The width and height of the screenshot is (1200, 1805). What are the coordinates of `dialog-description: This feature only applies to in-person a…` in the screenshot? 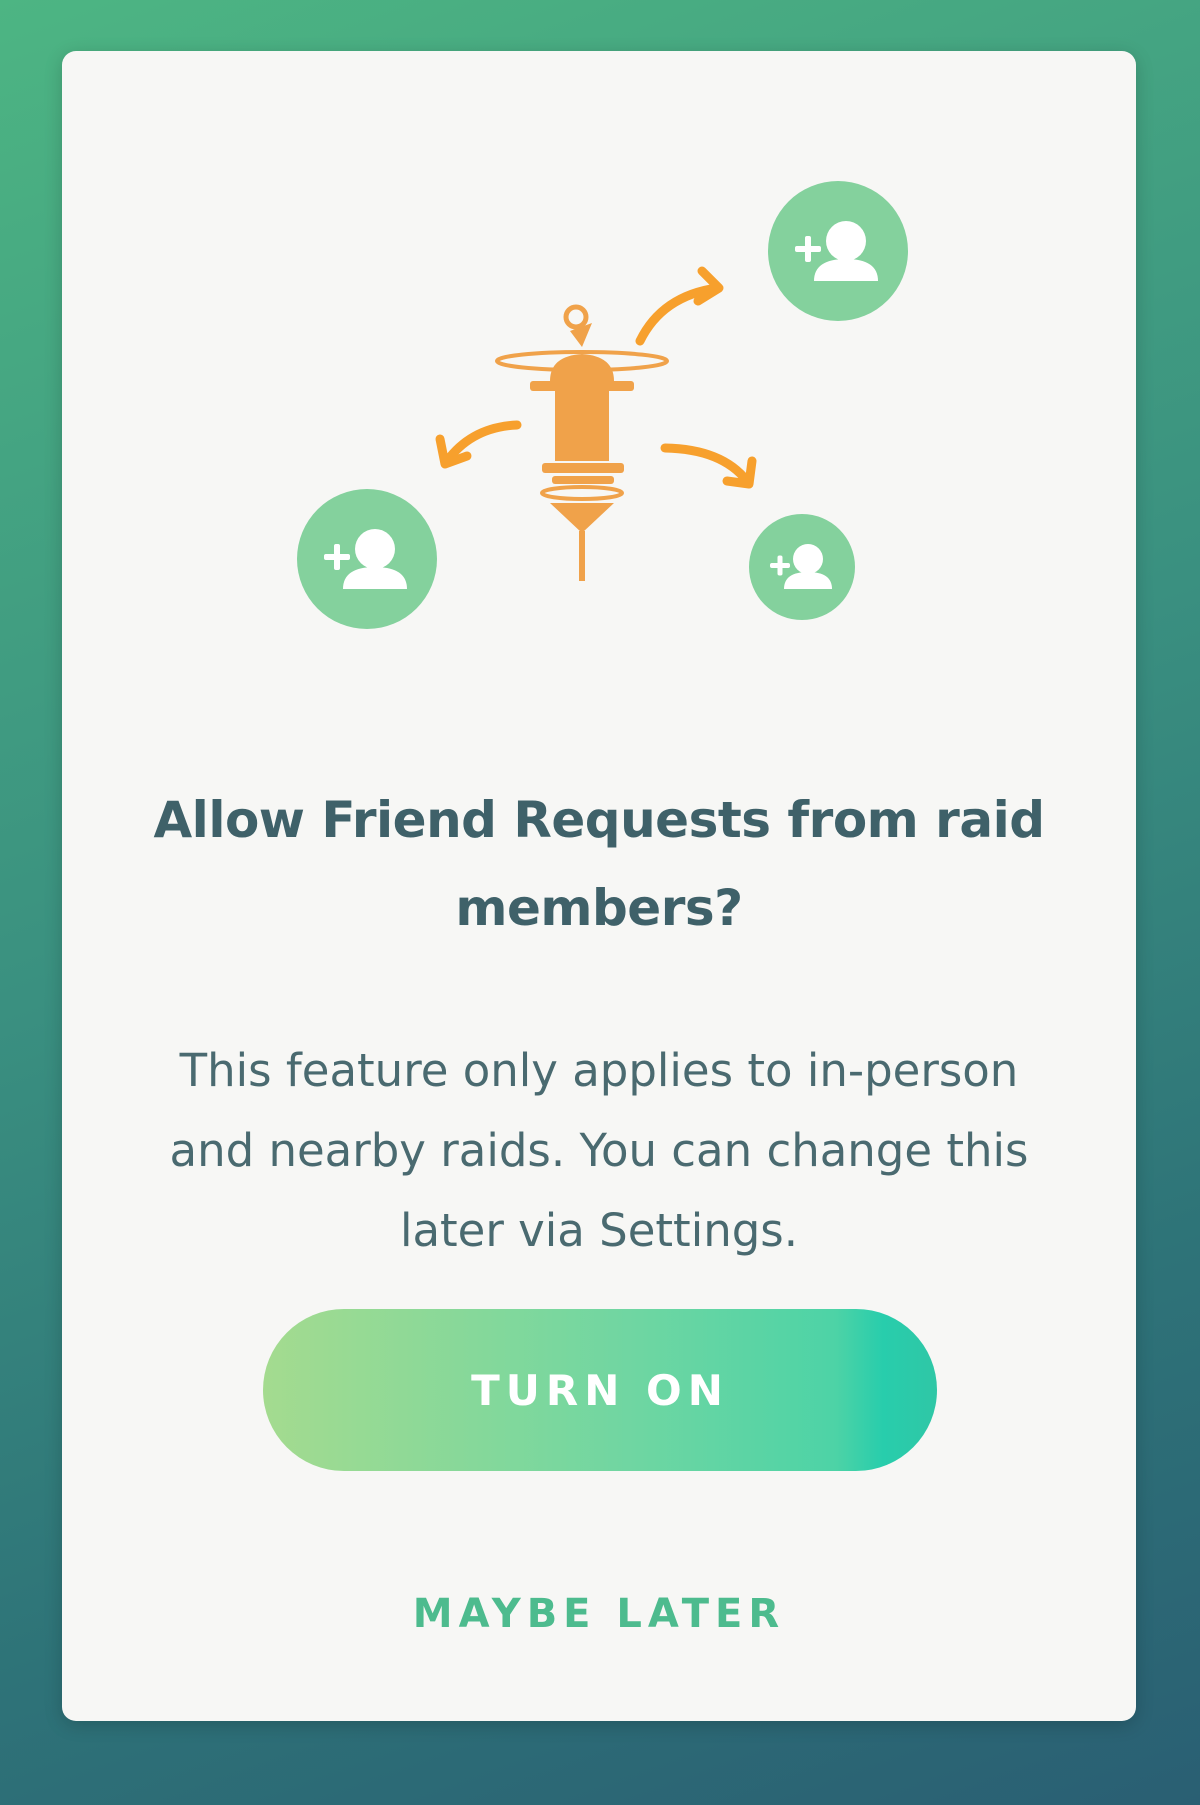 It's located at (599, 1150).